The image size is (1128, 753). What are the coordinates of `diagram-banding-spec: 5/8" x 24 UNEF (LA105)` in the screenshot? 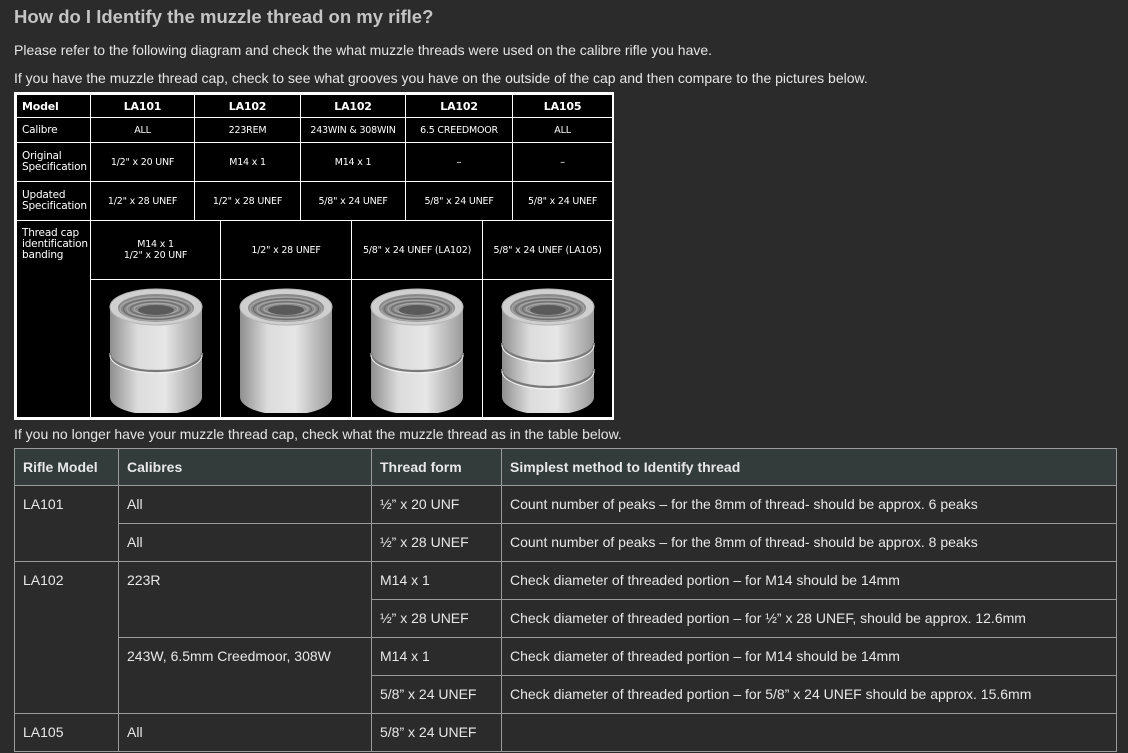 It's located at (548, 250).